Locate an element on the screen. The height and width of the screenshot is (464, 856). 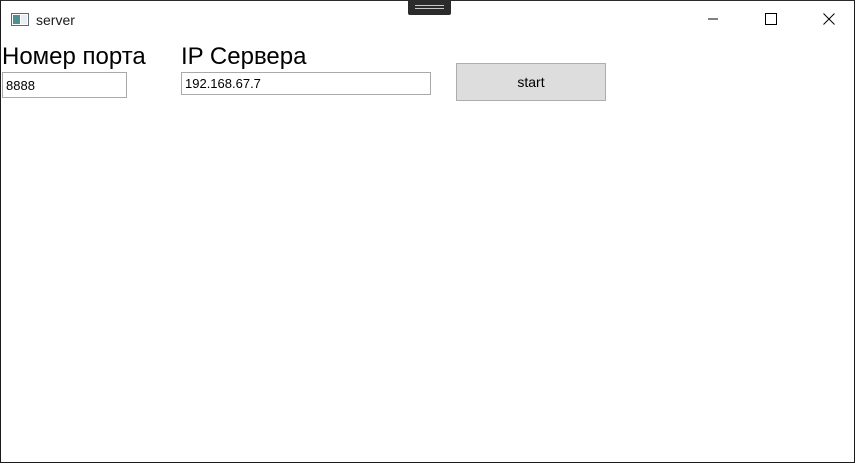
maximize-icon is located at coordinates (771, 19).